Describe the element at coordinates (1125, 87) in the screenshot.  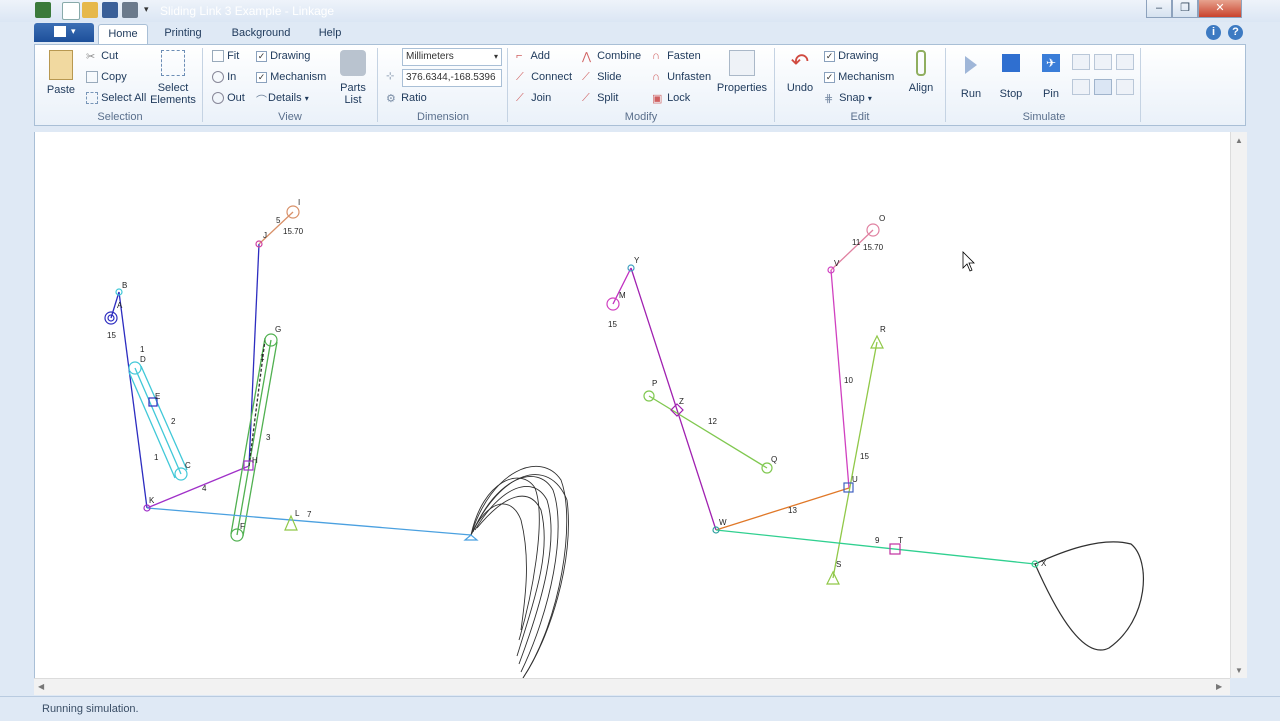
I see `sim-end-icon` at that location.